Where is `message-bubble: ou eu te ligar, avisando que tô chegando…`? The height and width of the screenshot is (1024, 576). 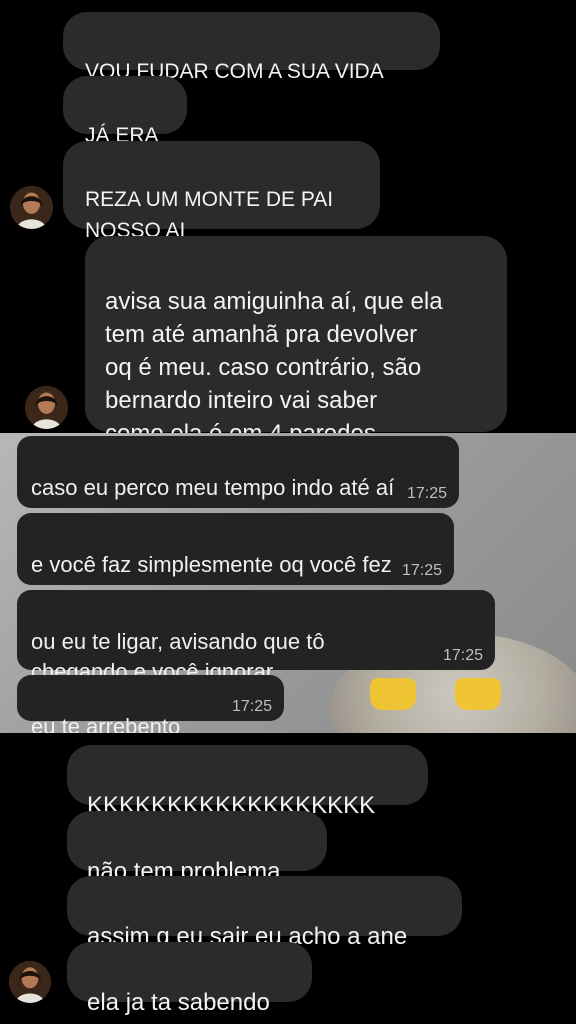 message-bubble: ou eu te ligar, avisando que tô chegando… is located at coordinates (256, 637).